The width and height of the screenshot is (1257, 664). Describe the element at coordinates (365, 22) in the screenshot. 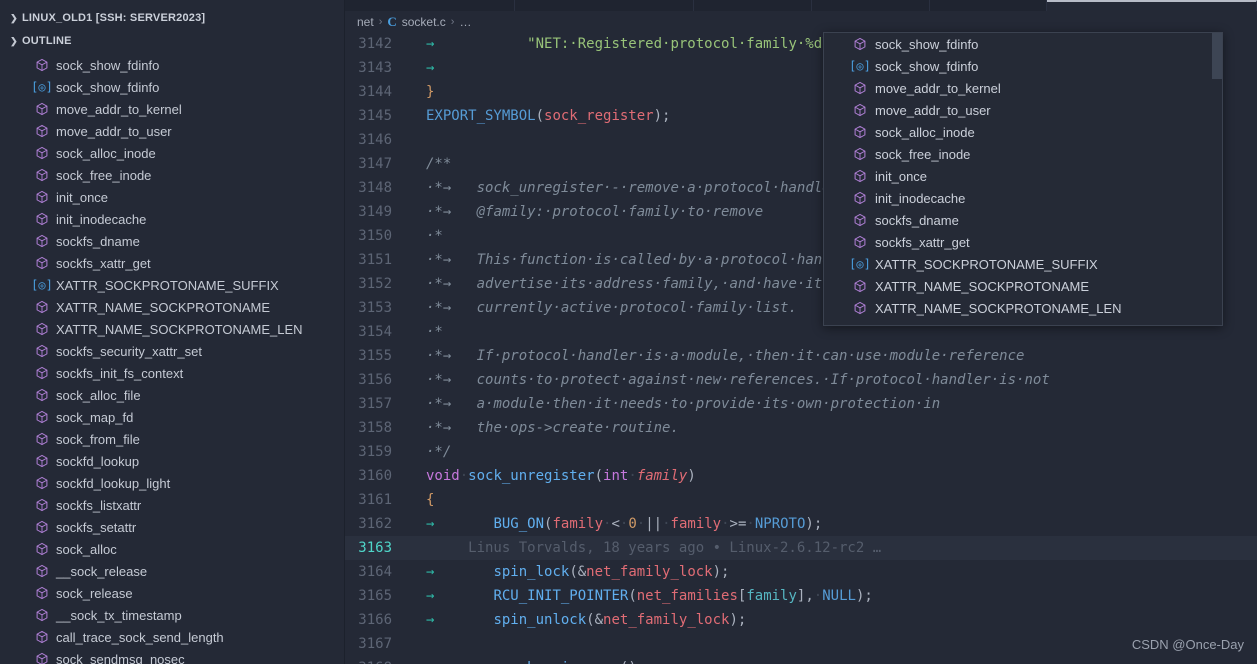

I see `breadcrumb-folder: net` at that location.